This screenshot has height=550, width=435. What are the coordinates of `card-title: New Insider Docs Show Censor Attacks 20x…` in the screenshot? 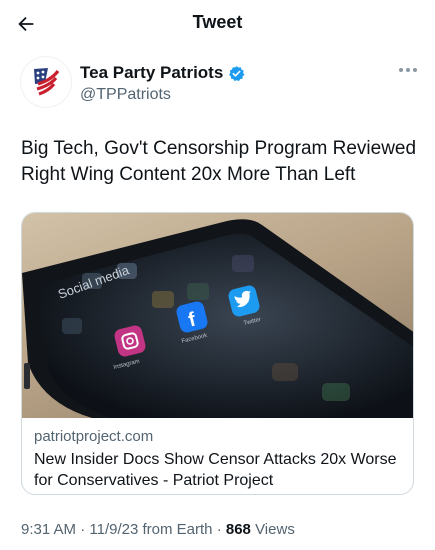 It's located at (215, 470).